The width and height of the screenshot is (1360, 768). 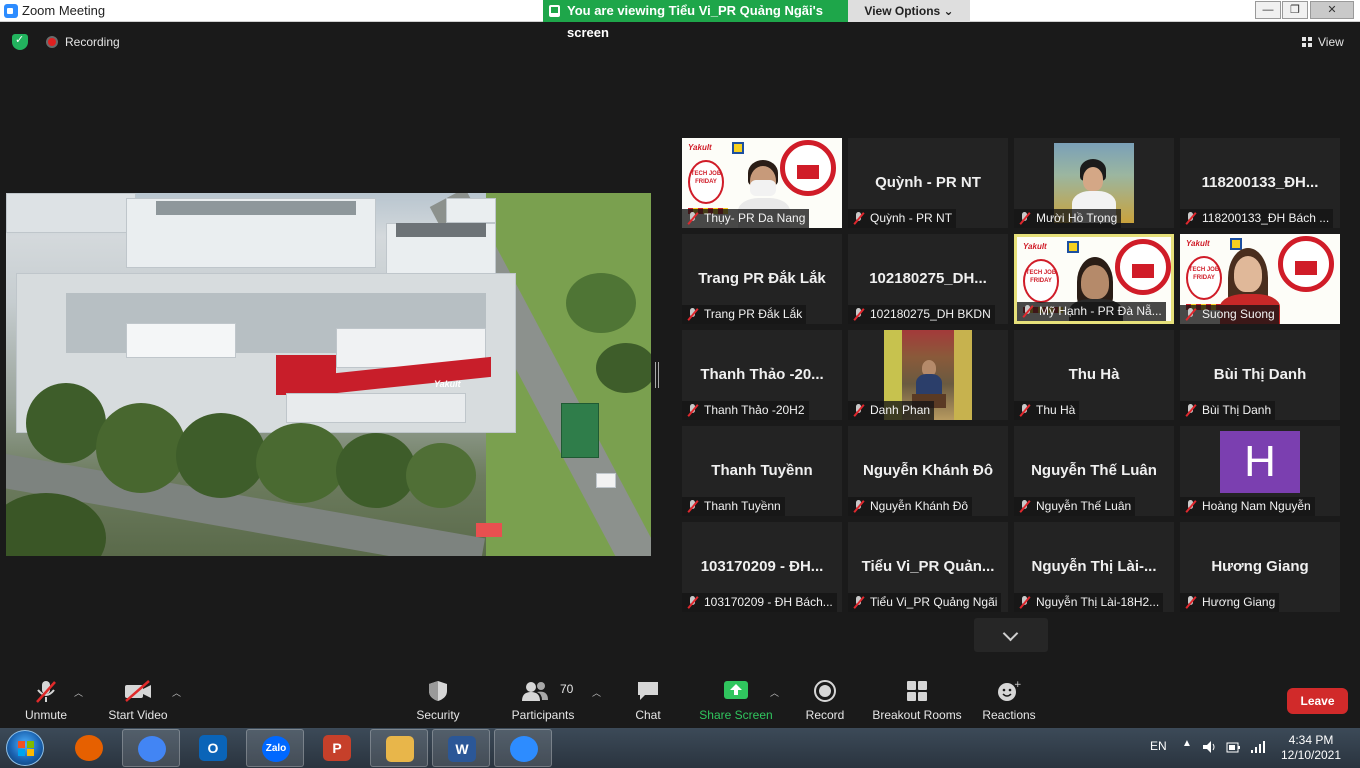 I want to click on person-face, so click(x=1248, y=274).